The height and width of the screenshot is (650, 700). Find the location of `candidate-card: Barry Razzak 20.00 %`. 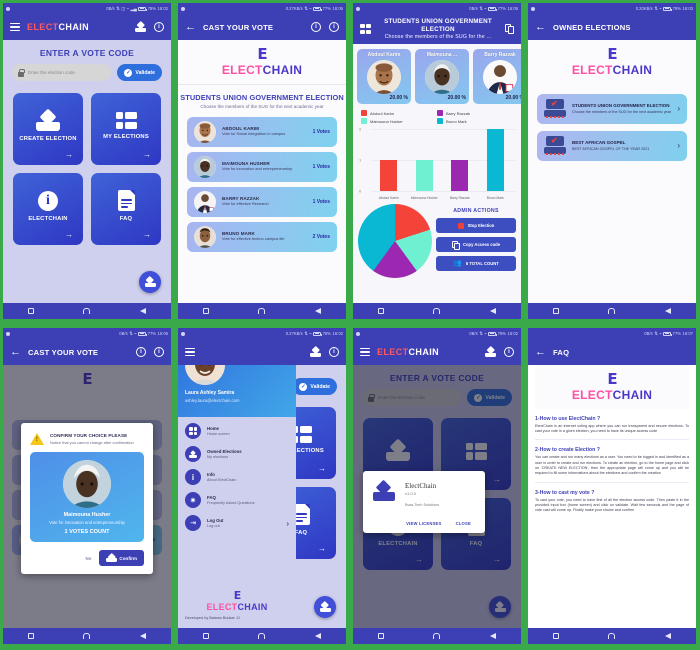

candidate-card: Barry Razzak 20.00 % is located at coordinates (497, 76).